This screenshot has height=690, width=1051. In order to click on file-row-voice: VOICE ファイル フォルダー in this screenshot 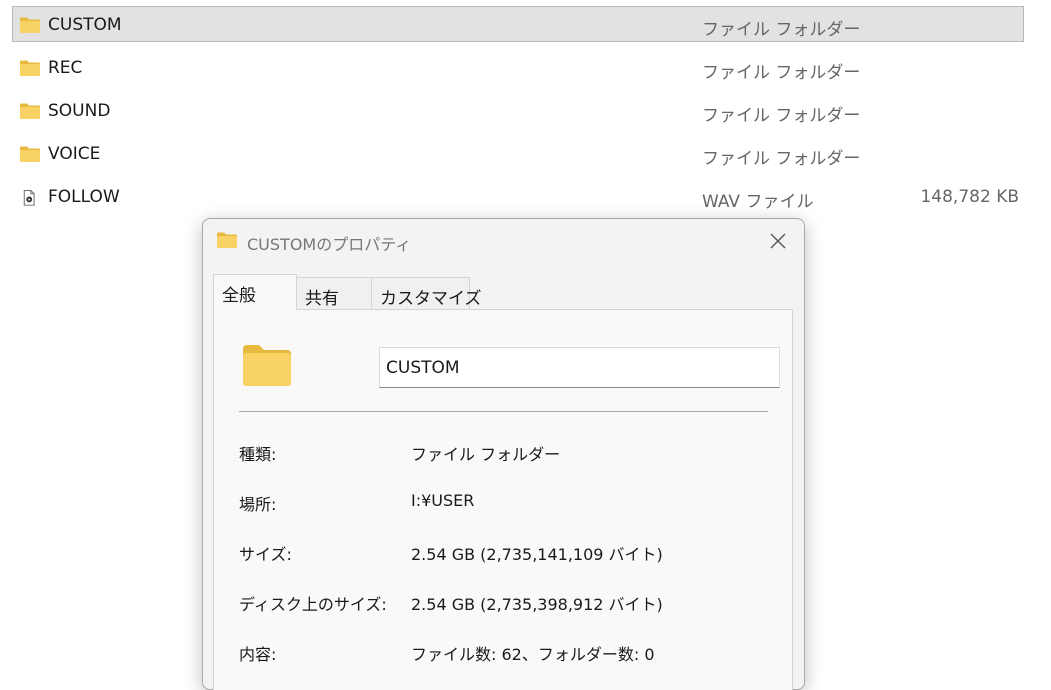, I will do `click(518, 153)`.